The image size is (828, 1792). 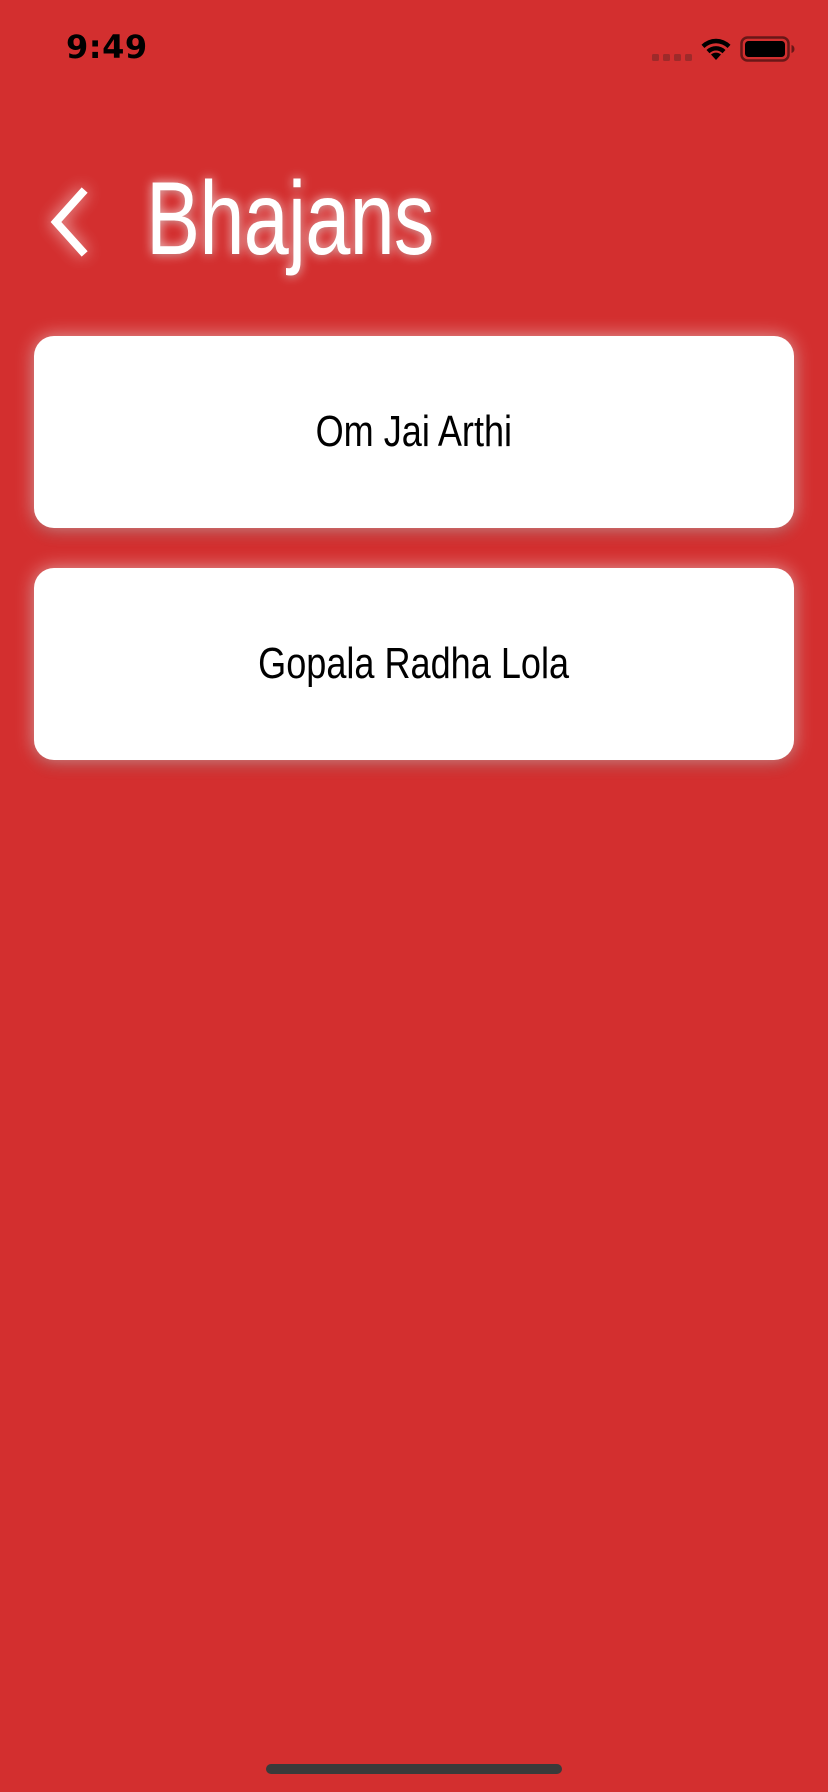 I want to click on page-title: Bhajans, so click(x=290, y=219).